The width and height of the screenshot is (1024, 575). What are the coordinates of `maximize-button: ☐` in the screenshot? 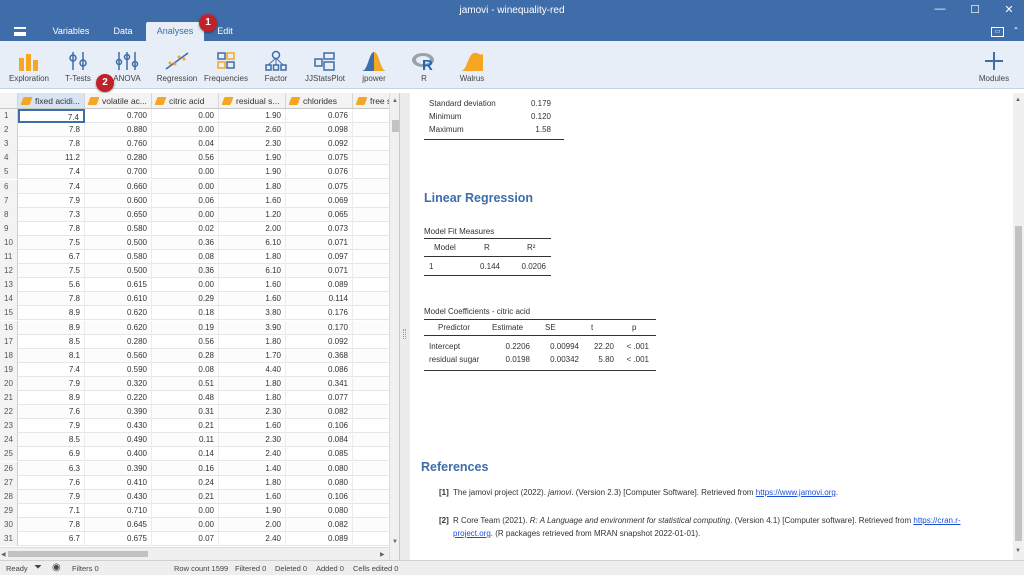 It's located at (975, 9).